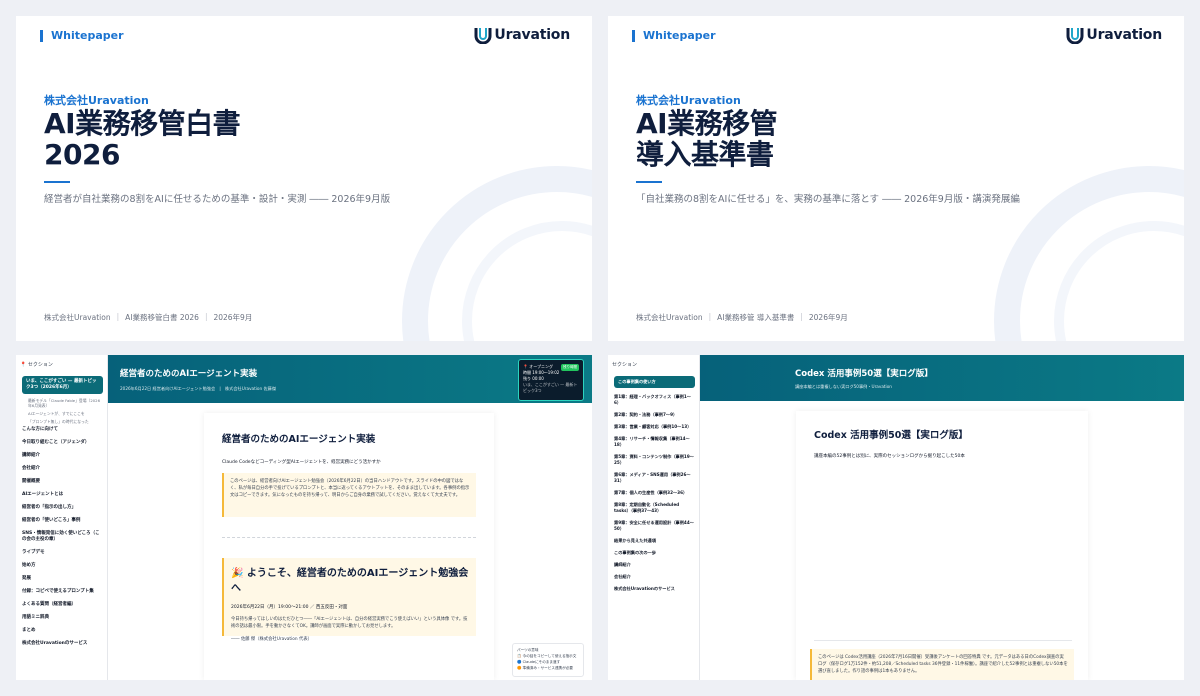 The image size is (1200, 696). Describe the element at coordinates (545, 668) in the screenshot. I see `legend-item: 🟠 準備済み・サービス連携が必要` at that location.